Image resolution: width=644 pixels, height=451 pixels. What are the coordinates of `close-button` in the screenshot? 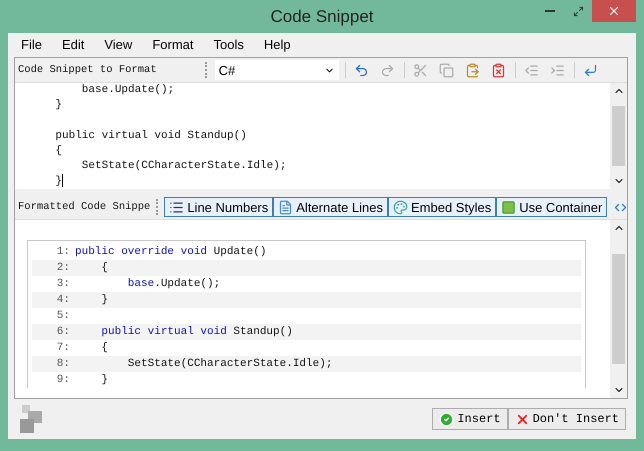 It's located at (614, 11).